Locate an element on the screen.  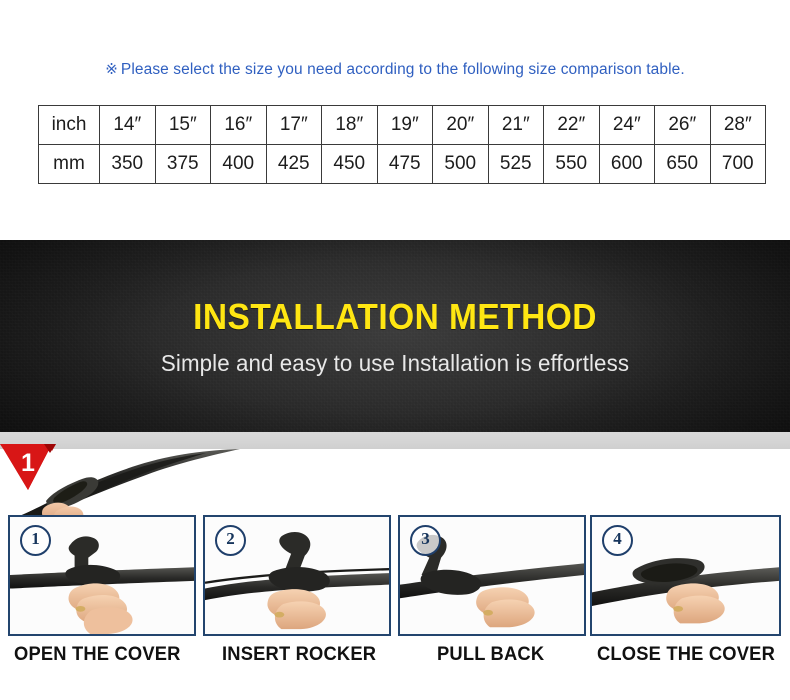
mm-cell-11: 650 is located at coordinates (682, 164).